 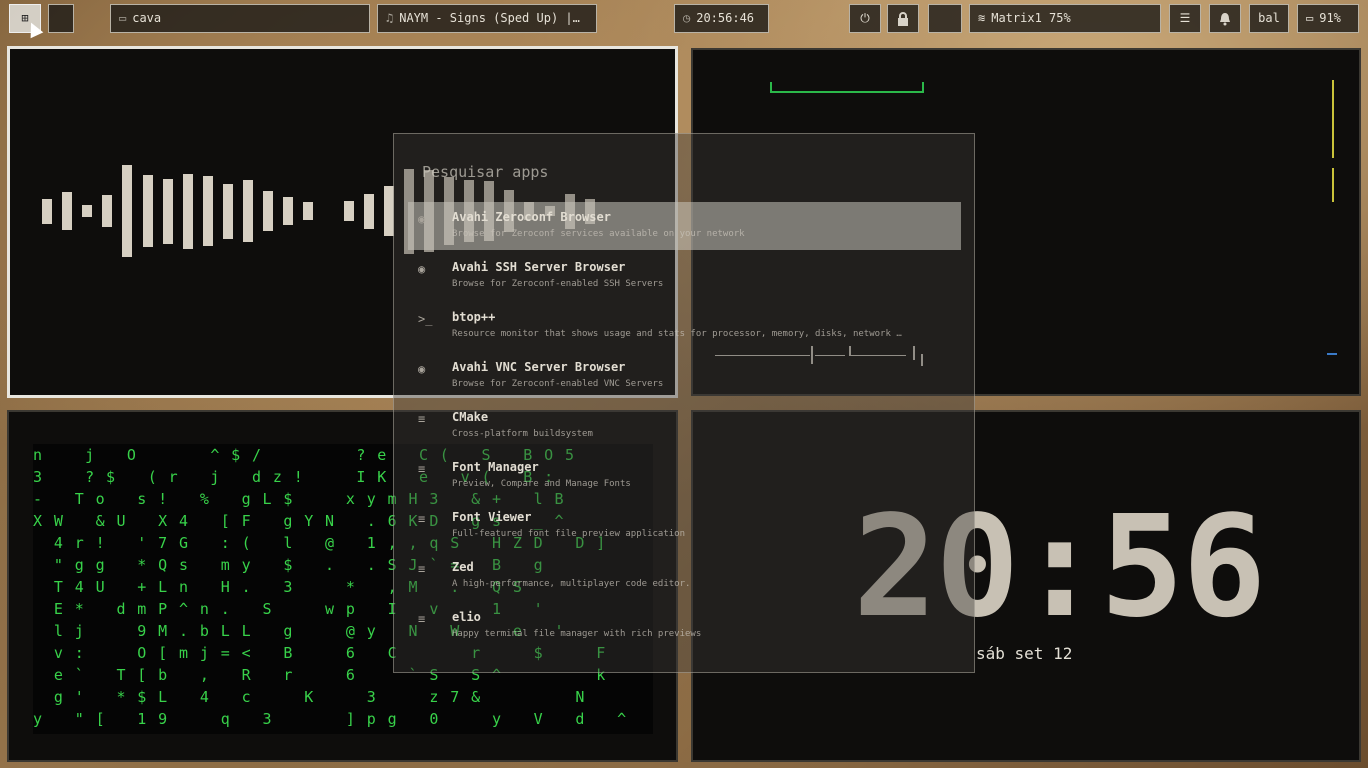 What do you see at coordinates (721, 18) in the screenshot?
I see `clock-module: ◷ 20:56:46` at bounding box center [721, 18].